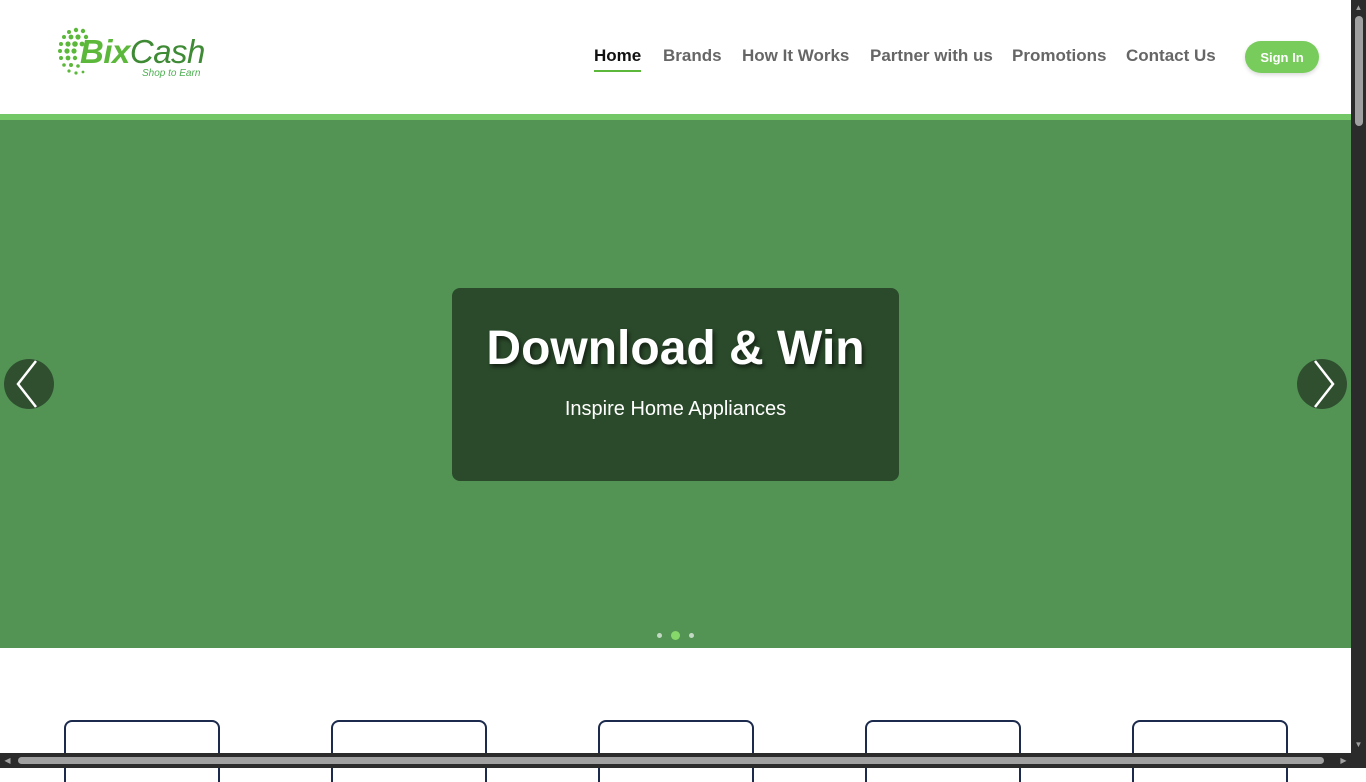  I want to click on nav-partner-with-us: Partner with us, so click(931, 56).